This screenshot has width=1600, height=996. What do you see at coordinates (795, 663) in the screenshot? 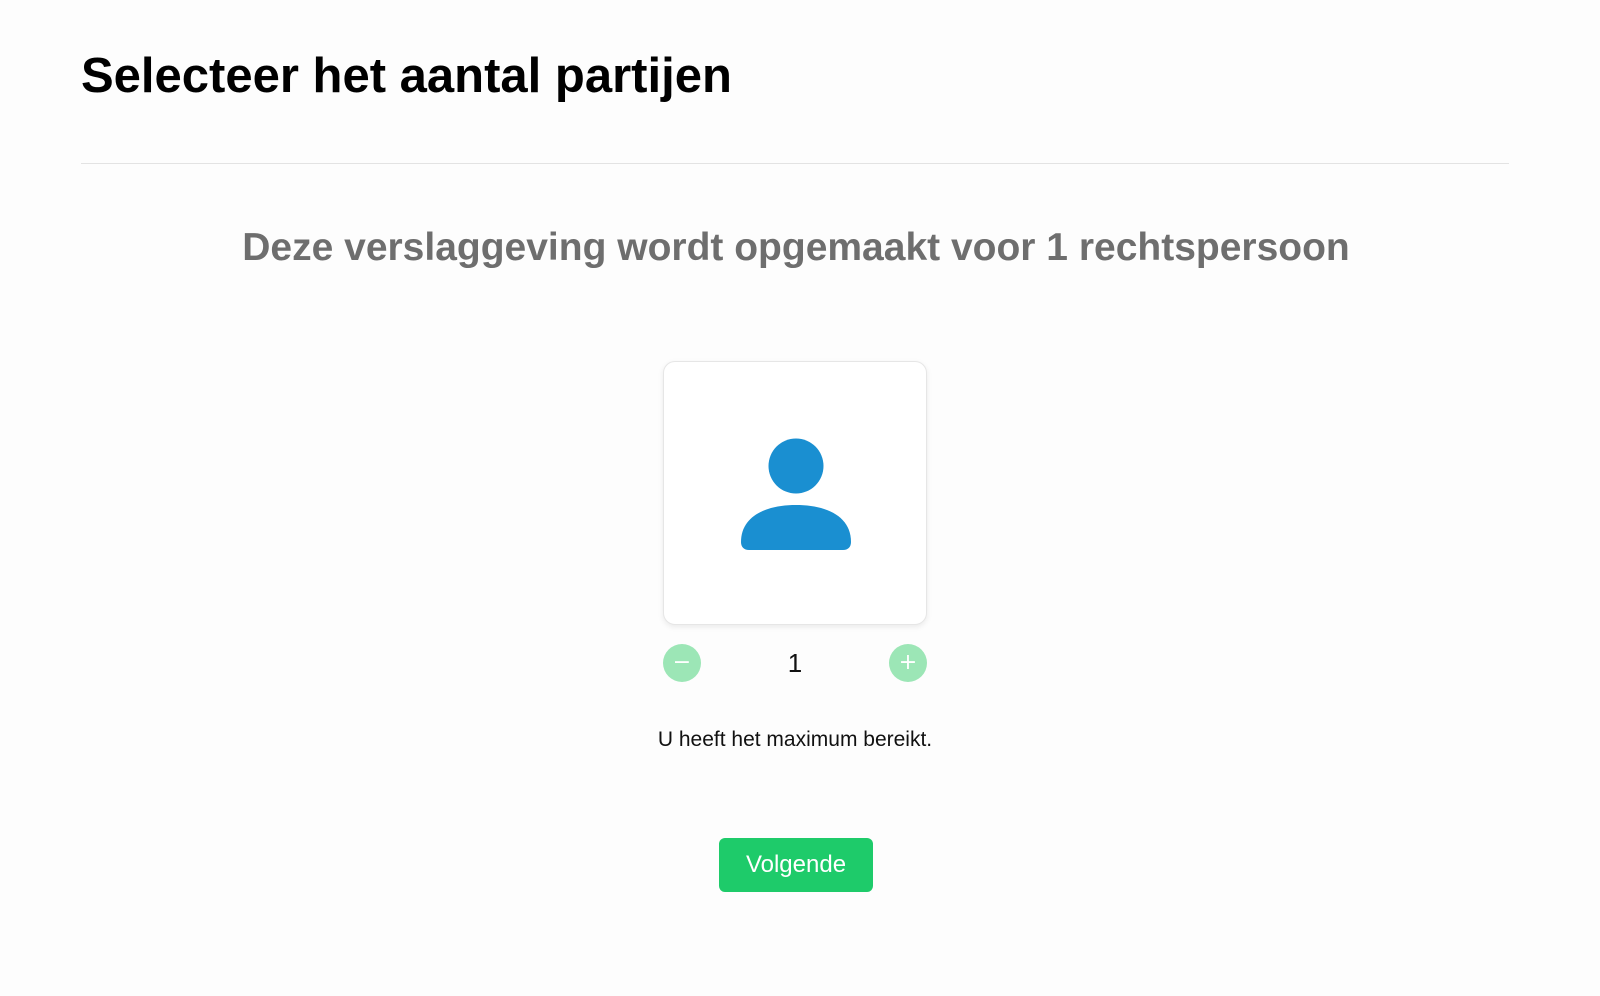
I see `party-count-value: 1` at bounding box center [795, 663].